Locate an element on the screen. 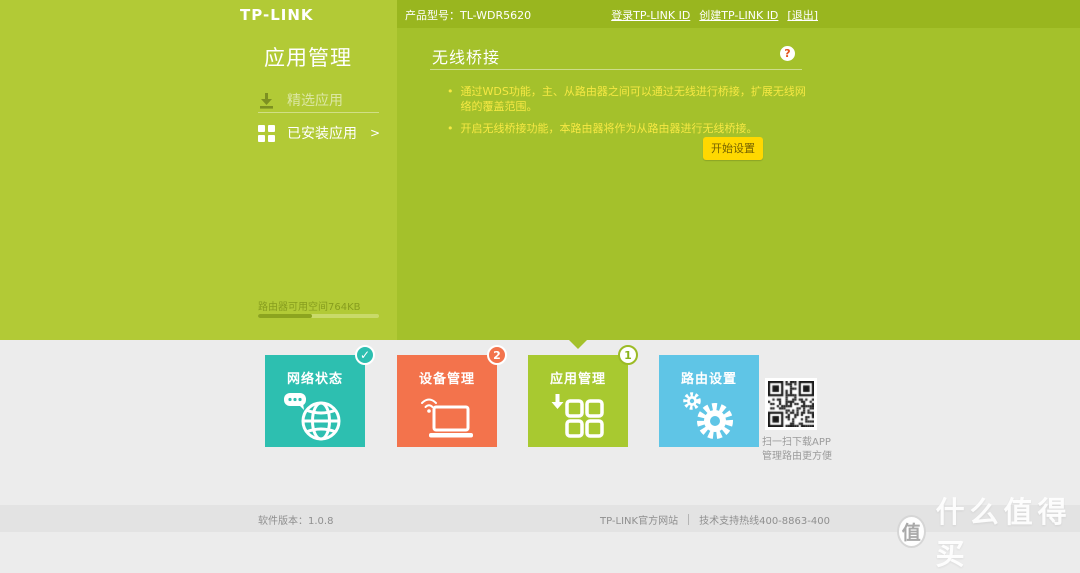 The height and width of the screenshot is (573, 1080). software-version-label: 软件版本：1.0.8 is located at coordinates (296, 521).